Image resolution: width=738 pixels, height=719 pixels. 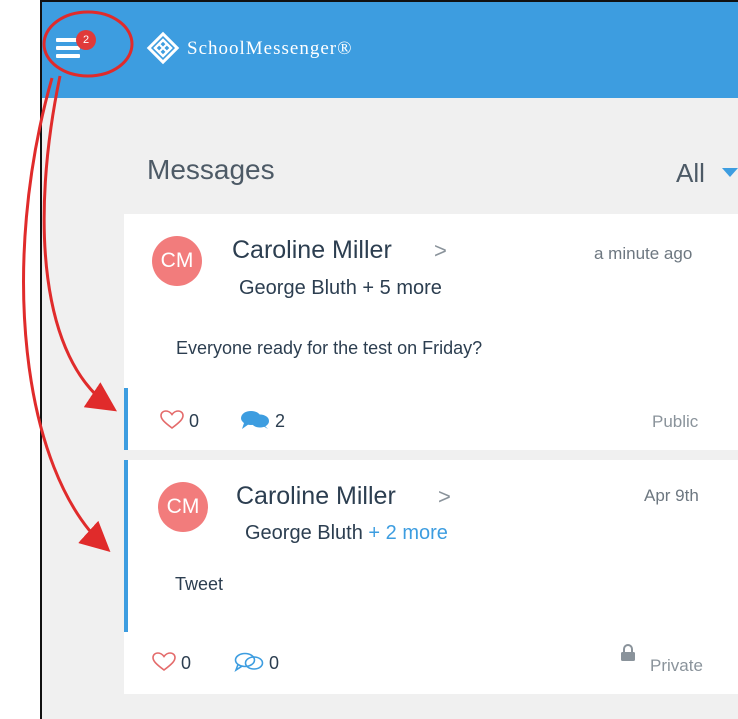 What do you see at coordinates (730, 172) in the screenshot?
I see `chevron-down-icon` at bounding box center [730, 172].